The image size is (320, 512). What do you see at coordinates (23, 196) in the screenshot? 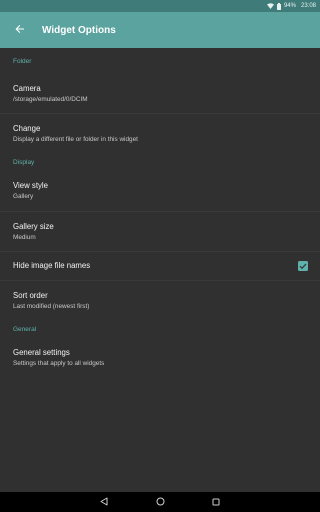
I see `pref-summary: Gallery` at bounding box center [23, 196].